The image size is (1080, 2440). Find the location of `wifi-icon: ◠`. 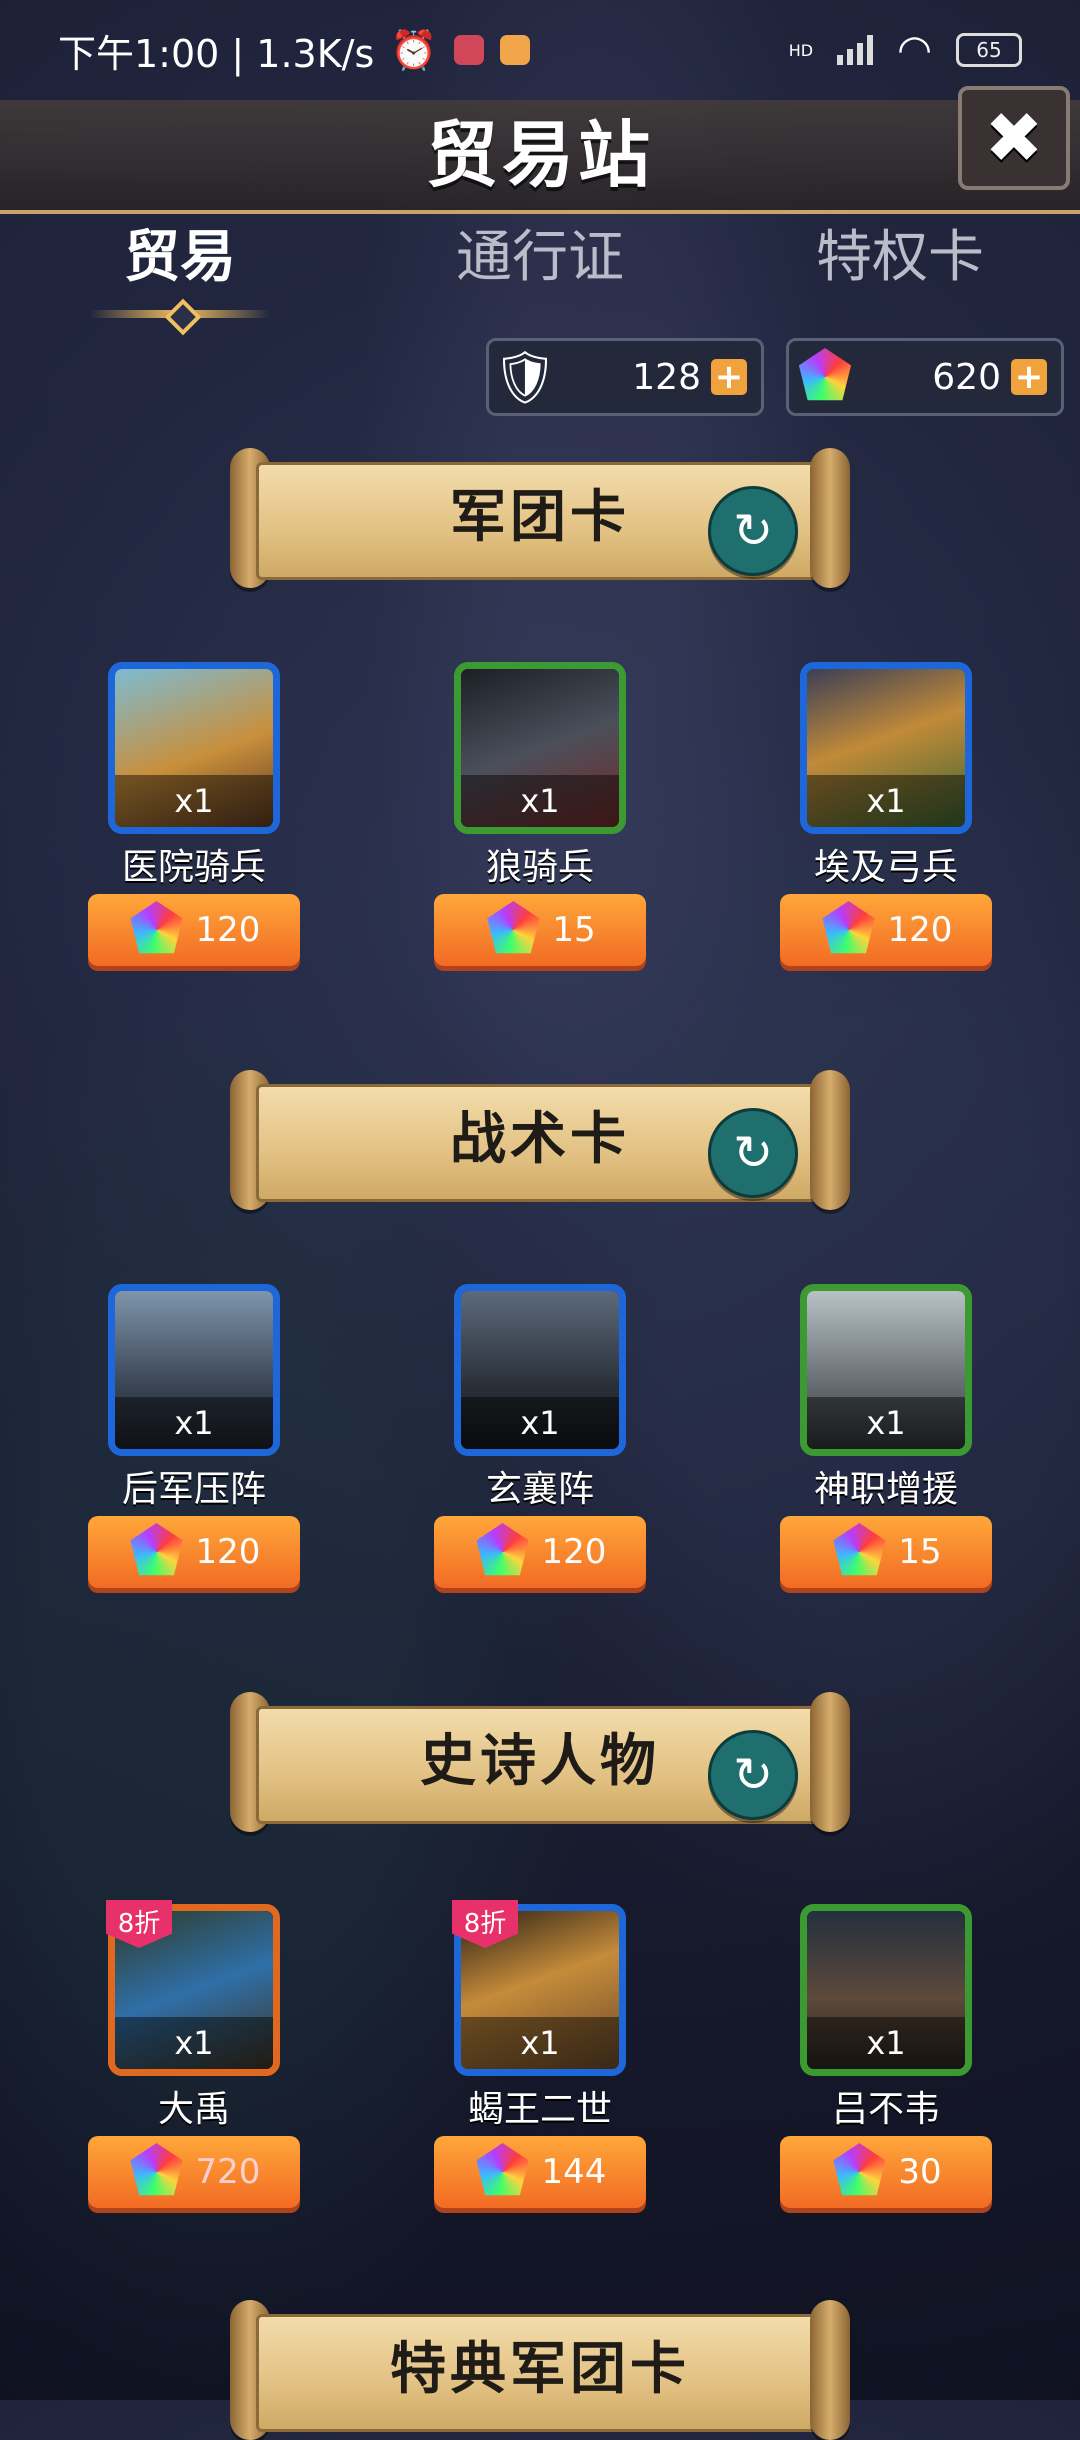

wifi-icon: ◠ is located at coordinates (914, 50).